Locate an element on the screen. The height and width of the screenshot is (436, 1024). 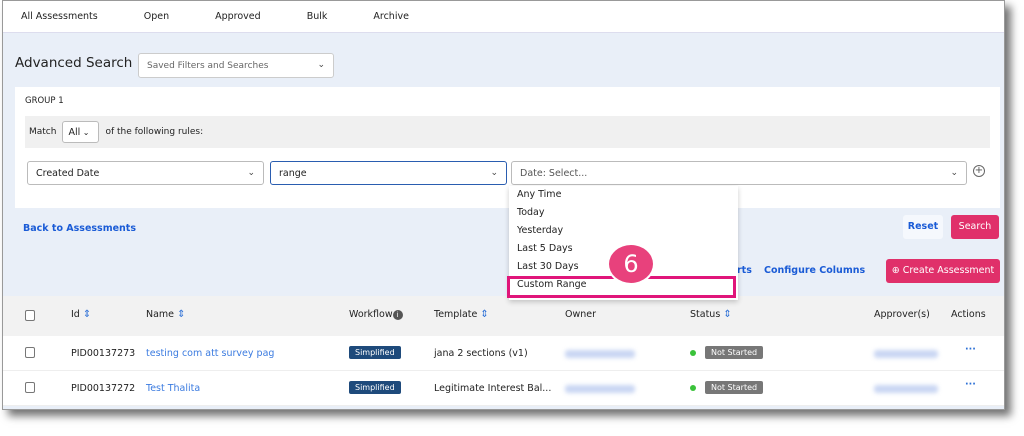
select-all-checkbox is located at coordinates (30, 315).